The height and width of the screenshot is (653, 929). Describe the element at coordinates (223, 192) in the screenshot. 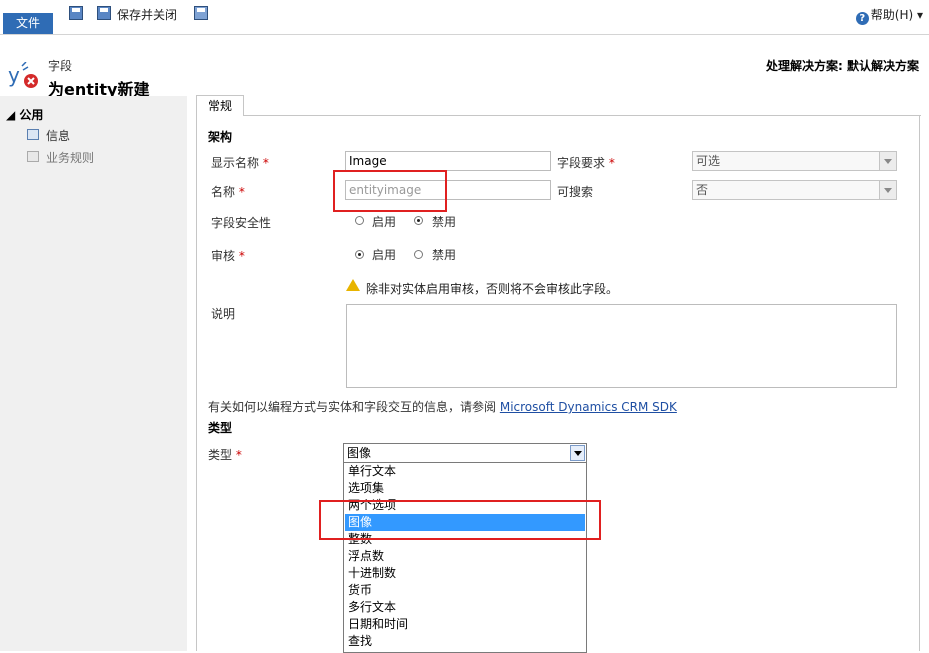

I see `name-label-text: 名称` at that location.